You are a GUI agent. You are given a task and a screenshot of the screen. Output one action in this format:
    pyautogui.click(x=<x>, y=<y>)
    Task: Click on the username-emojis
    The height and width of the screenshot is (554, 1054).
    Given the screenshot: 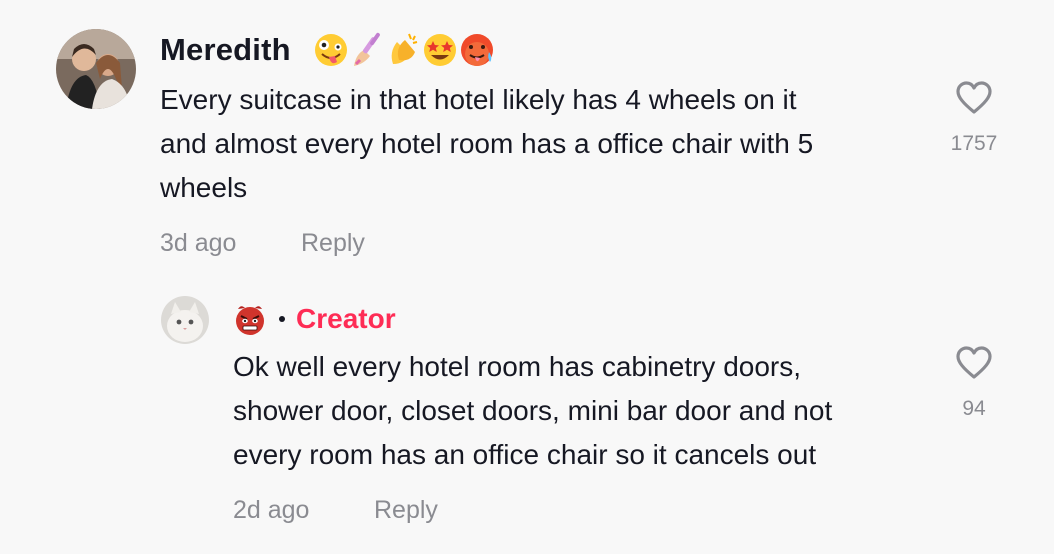 What is the action you would take?
    pyautogui.click(x=404, y=50)
    